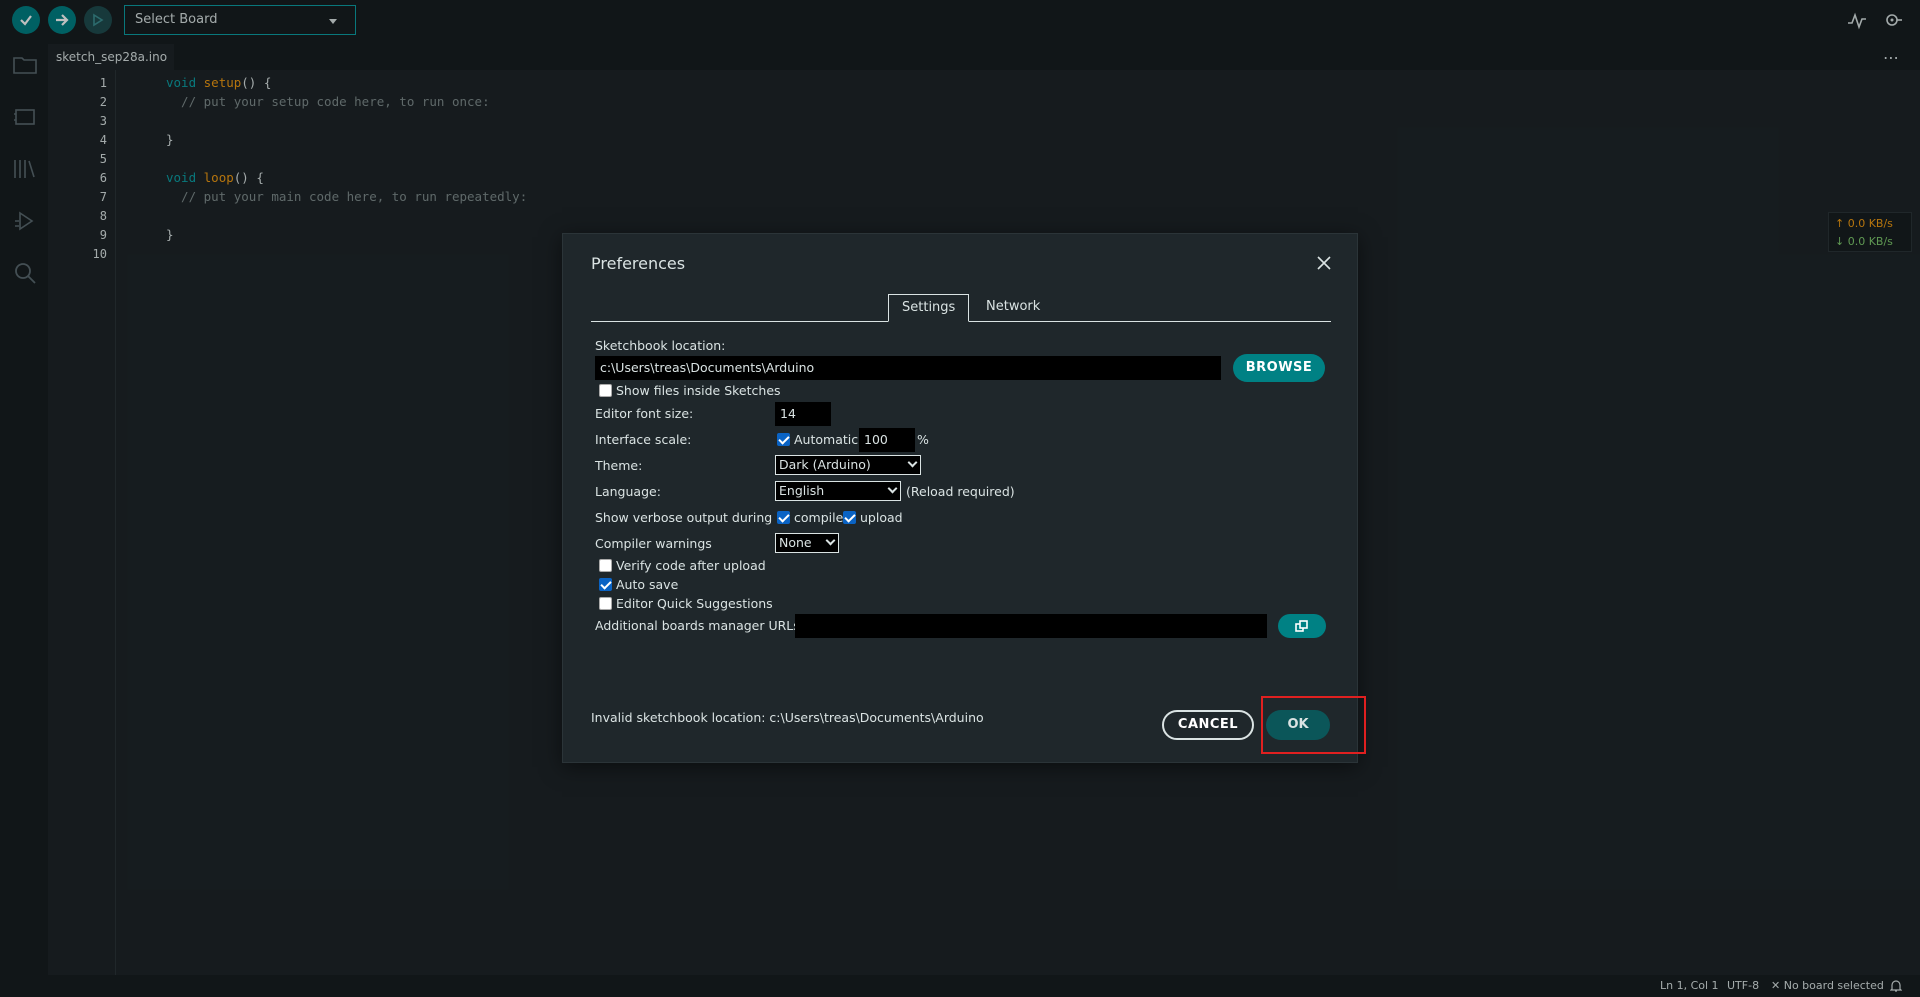  What do you see at coordinates (691, 565) in the screenshot?
I see `verify-after-upload-label: Verify code after upload` at bounding box center [691, 565].